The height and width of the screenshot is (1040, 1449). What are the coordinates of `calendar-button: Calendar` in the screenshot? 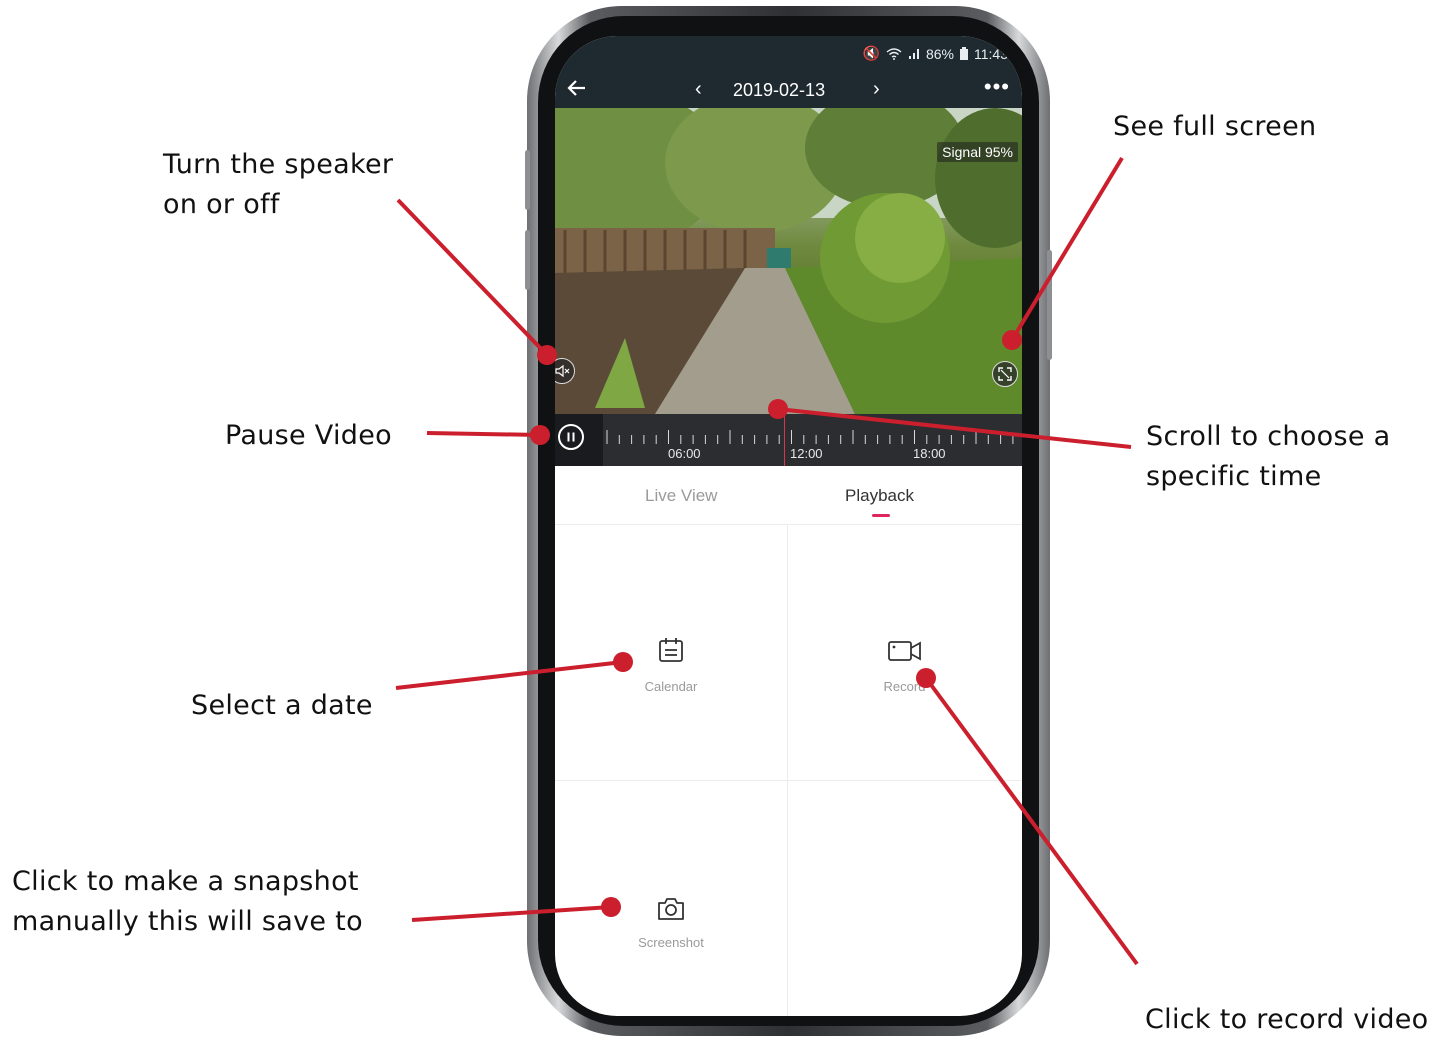 It's located at (671, 653).